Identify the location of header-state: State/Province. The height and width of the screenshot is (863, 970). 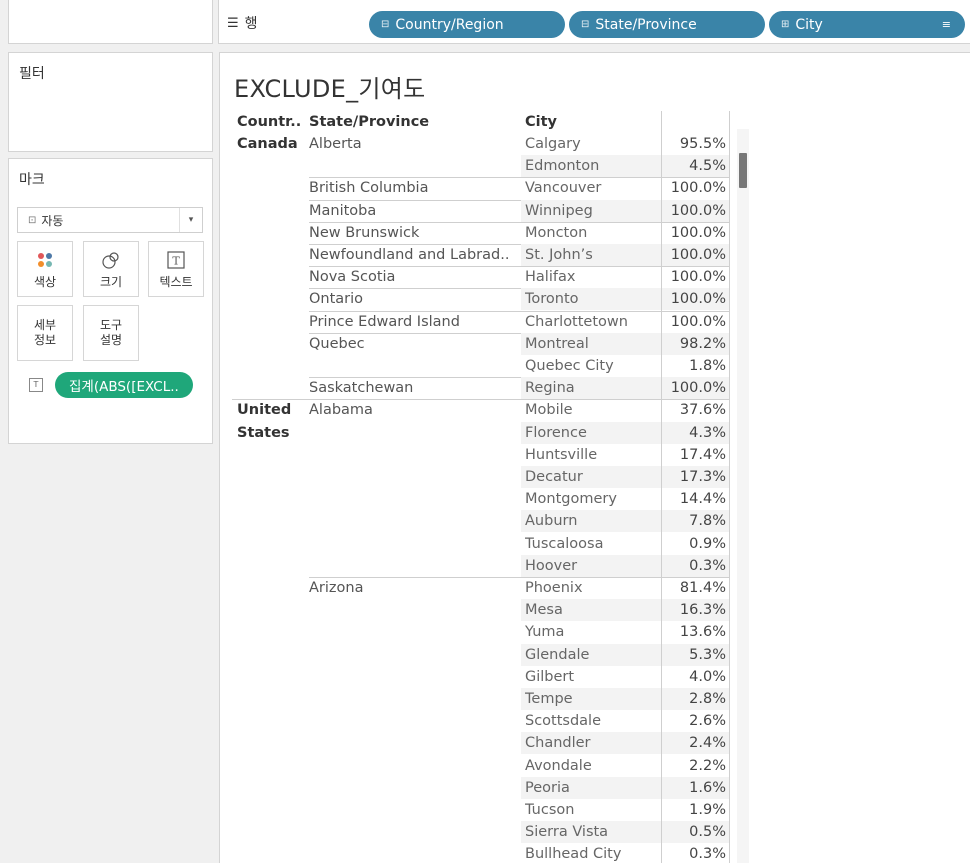
(409, 122).